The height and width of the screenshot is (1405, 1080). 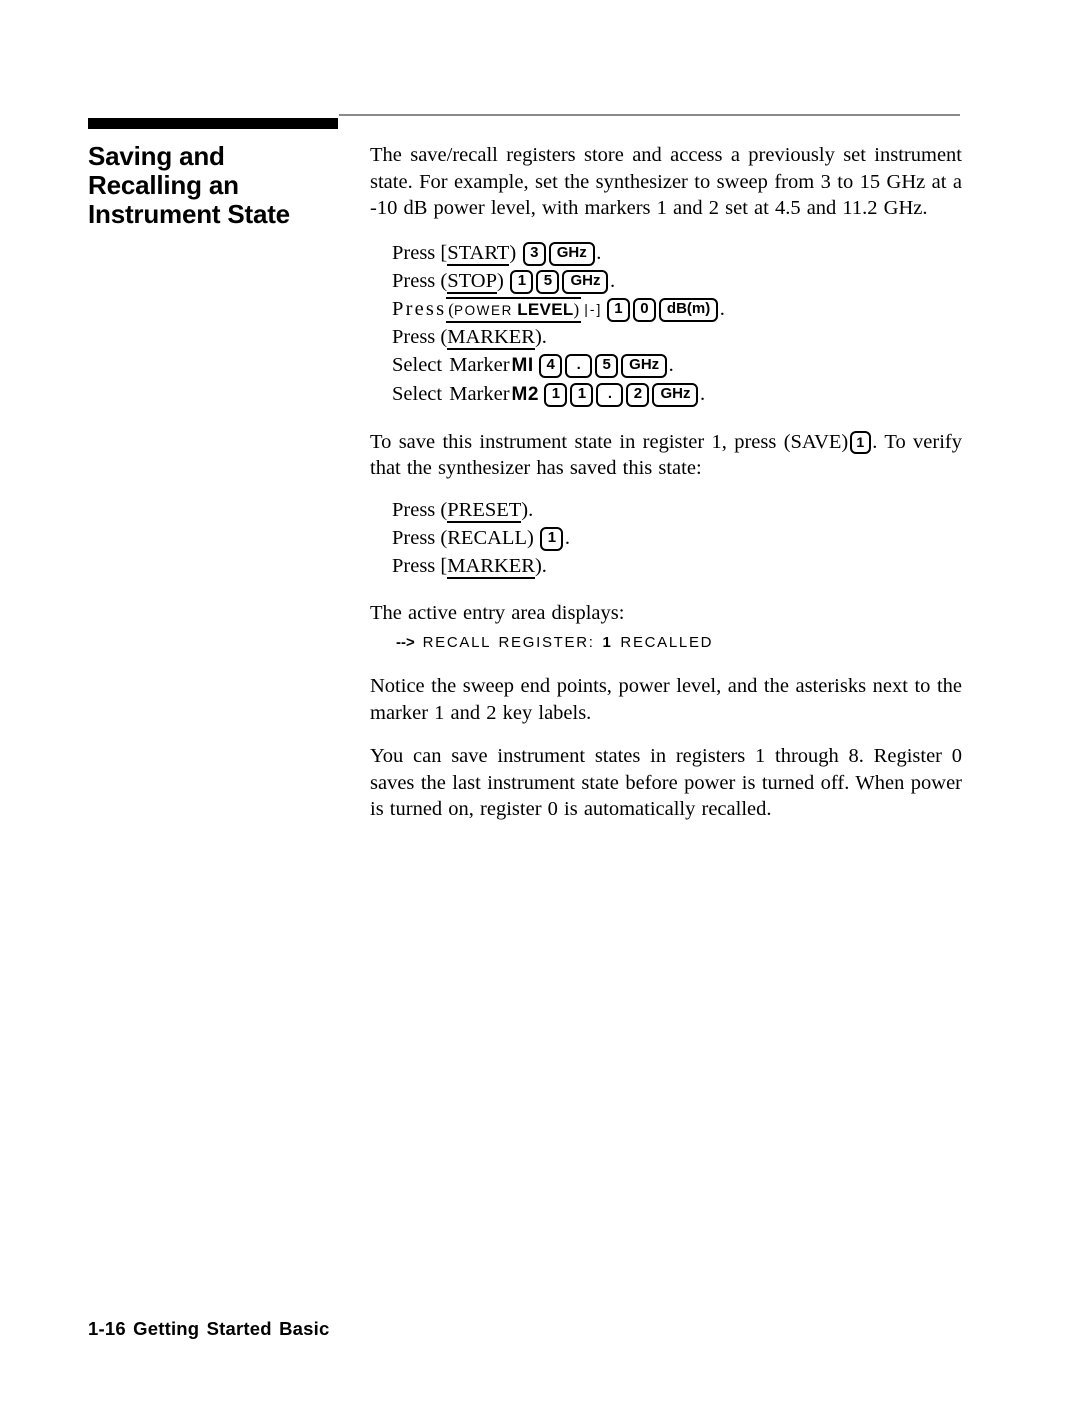 What do you see at coordinates (514, 309) in the screenshot?
I see `softkey-power-level: (POWER LEVEL)` at bounding box center [514, 309].